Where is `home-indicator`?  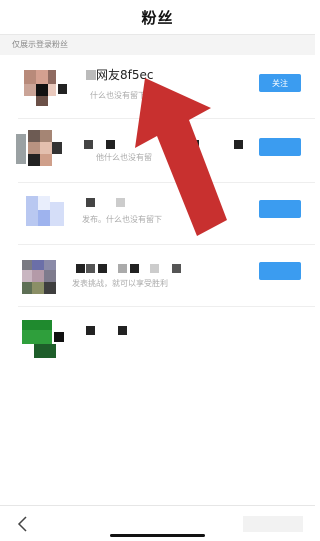
home-indicator is located at coordinates (157, 535).